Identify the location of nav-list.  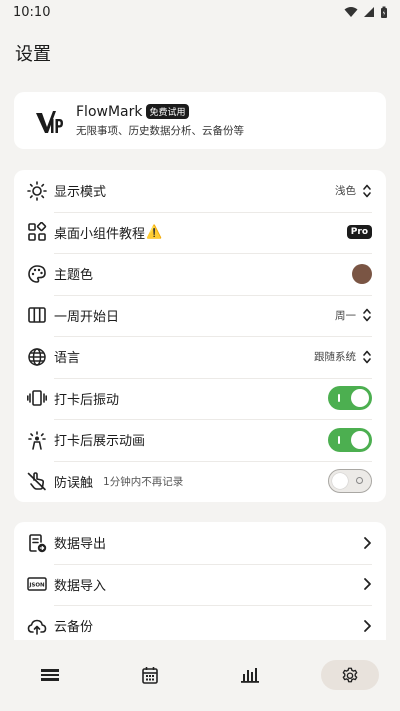
(50, 675).